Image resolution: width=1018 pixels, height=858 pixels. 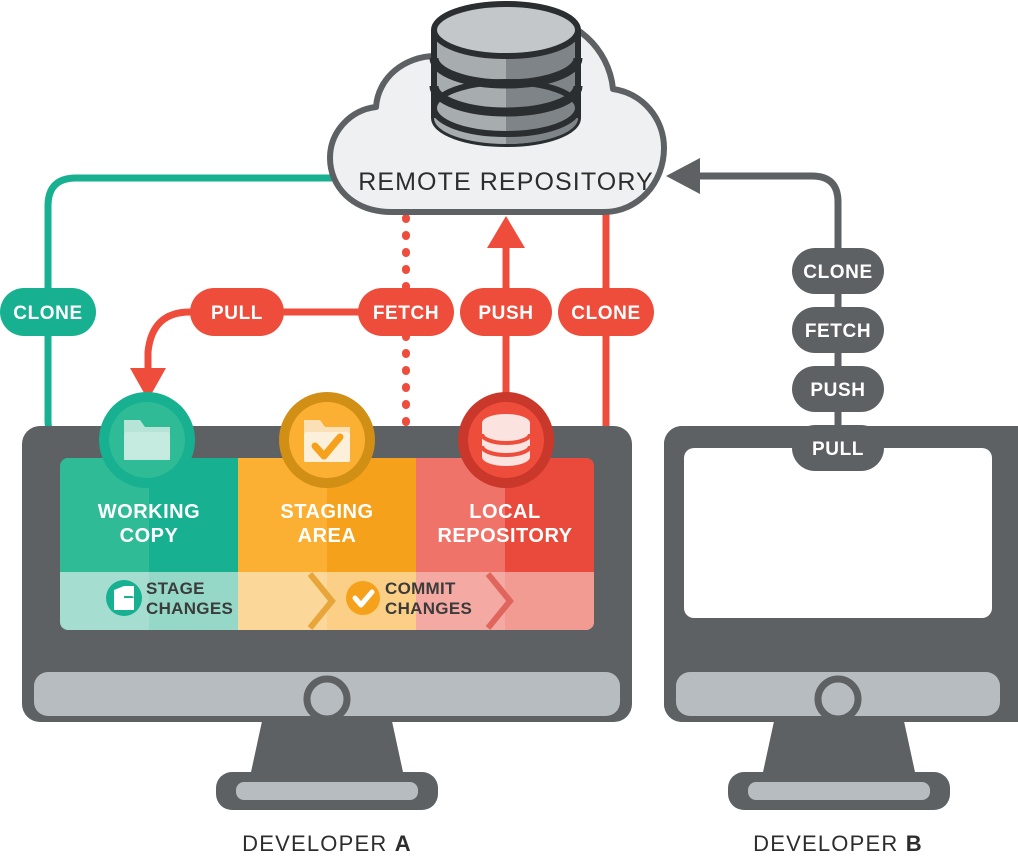 I want to click on action-label-stage-line2: CHANGES, so click(x=189, y=608).